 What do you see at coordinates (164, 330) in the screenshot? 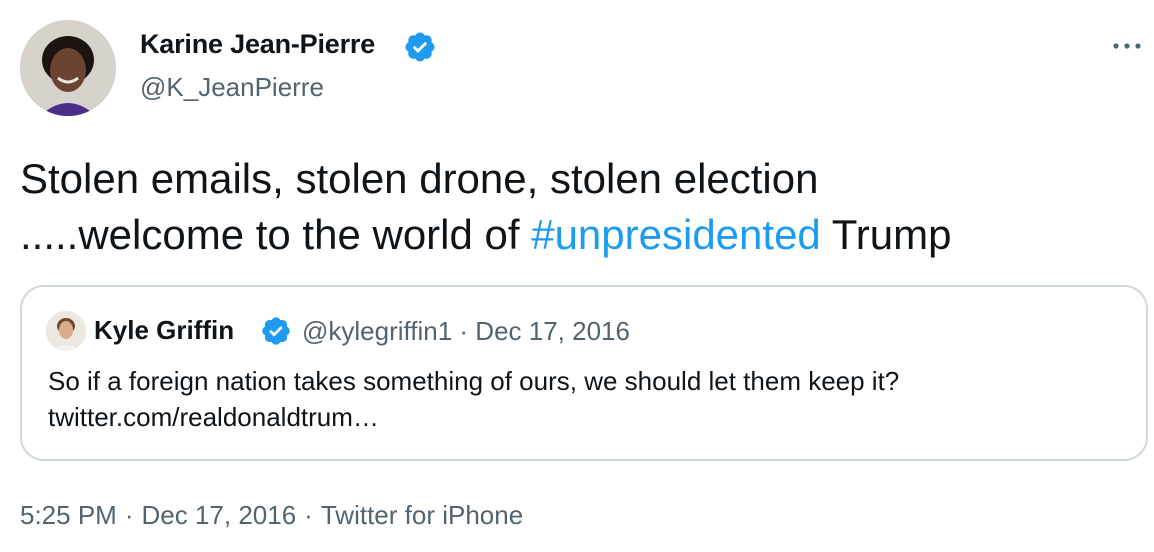
I see `quoted-author-name: Kyle Griffin` at bounding box center [164, 330].